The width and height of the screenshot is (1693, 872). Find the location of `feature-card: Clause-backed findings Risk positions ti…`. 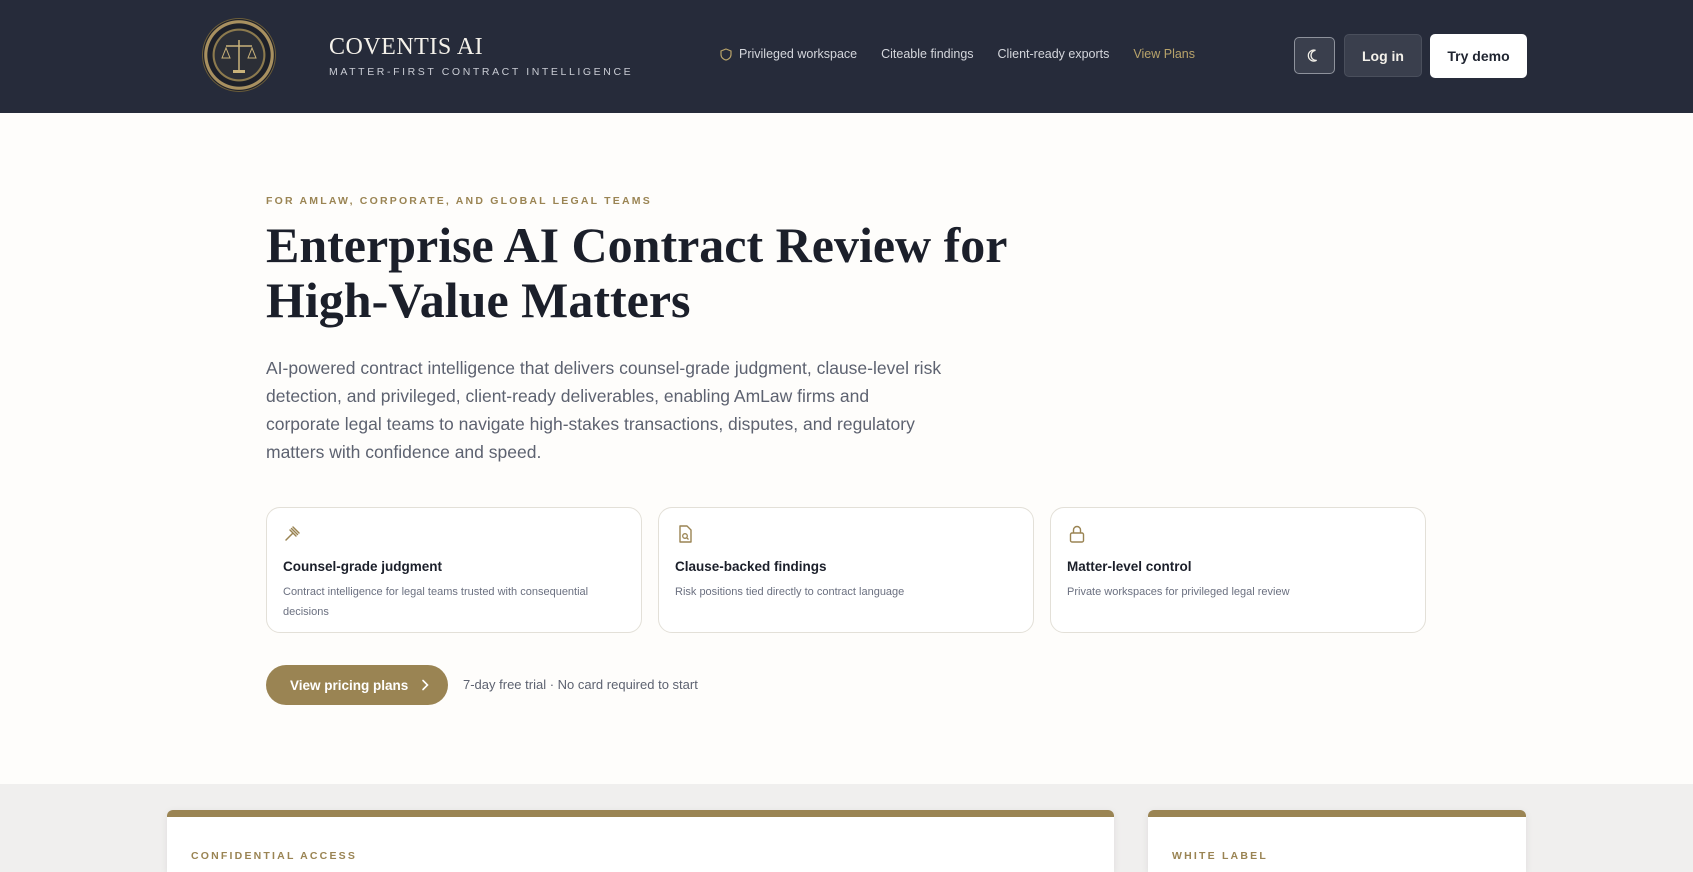

feature-card: Clause-backed findings Risk positions ti… is located at coordinates (846, 570).